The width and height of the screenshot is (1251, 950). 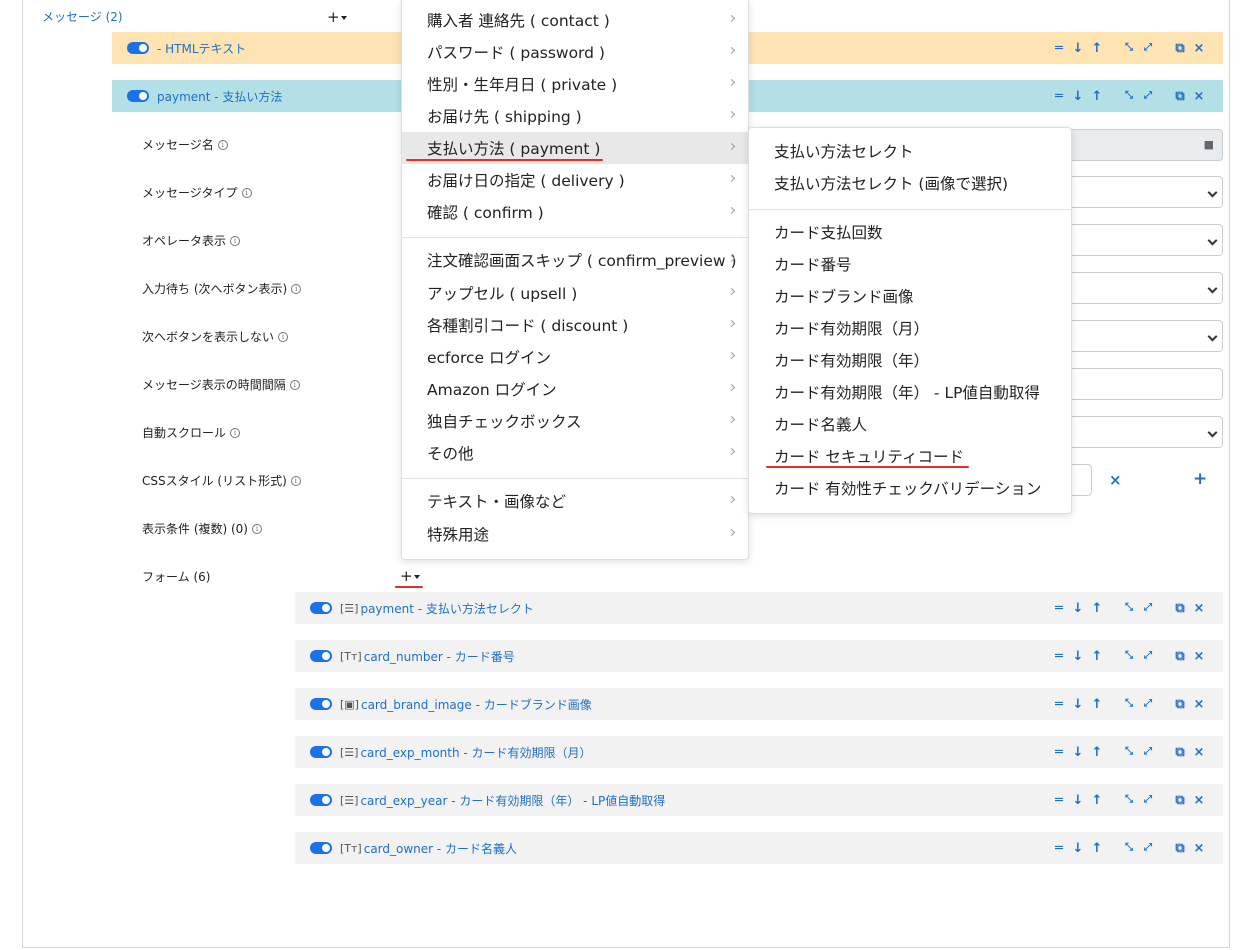 What do you see at coordinates (512, 800) in the screenshot?
I see `form-title: card_exp_year - カード有効期限（年） - LP値自動取得` at bounding box center [512, 800].